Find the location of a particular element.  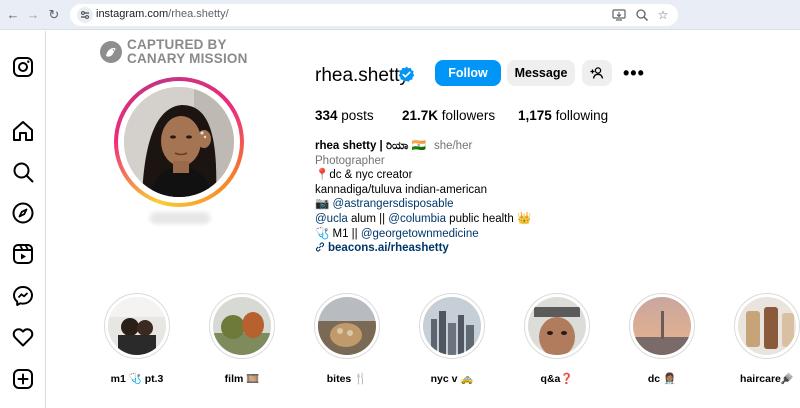

forward-icon: → is located at coordinates (33, 15).